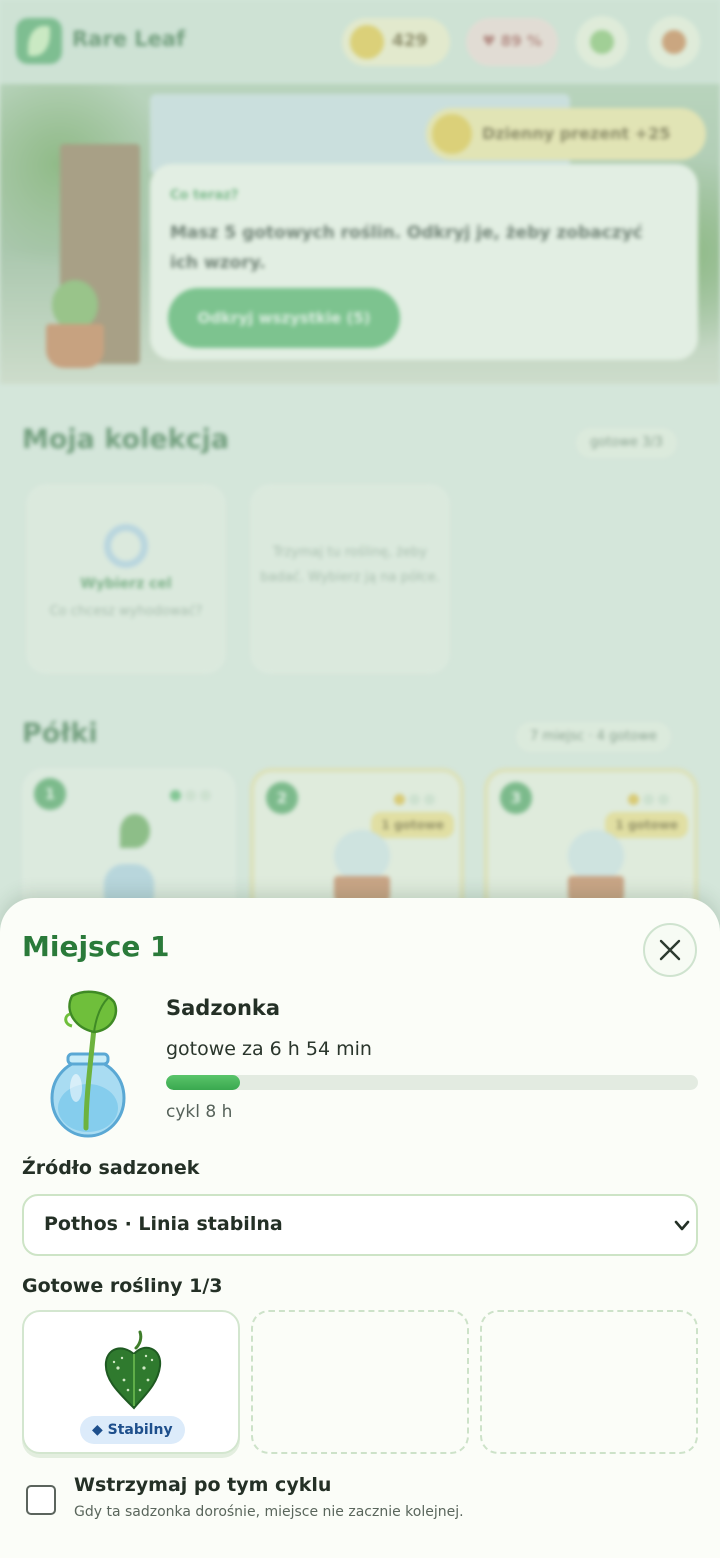  Describe the element at coordinates (41, 1500) in the screenshot. I see `pause-after-cycle-checkbox` at that location.